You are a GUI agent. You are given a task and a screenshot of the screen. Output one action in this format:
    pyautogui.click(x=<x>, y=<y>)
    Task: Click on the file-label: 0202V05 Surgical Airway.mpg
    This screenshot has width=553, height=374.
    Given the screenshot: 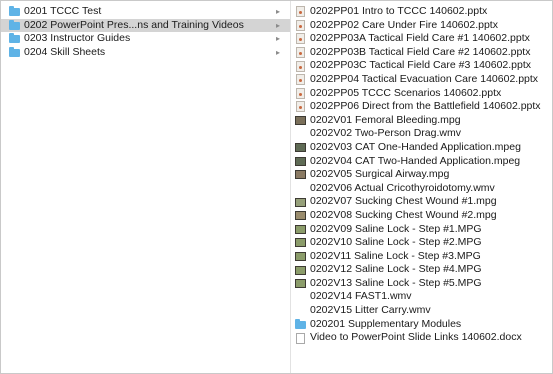 What is the action you would take?
    pyautogui.click(x=380, y=174)
    